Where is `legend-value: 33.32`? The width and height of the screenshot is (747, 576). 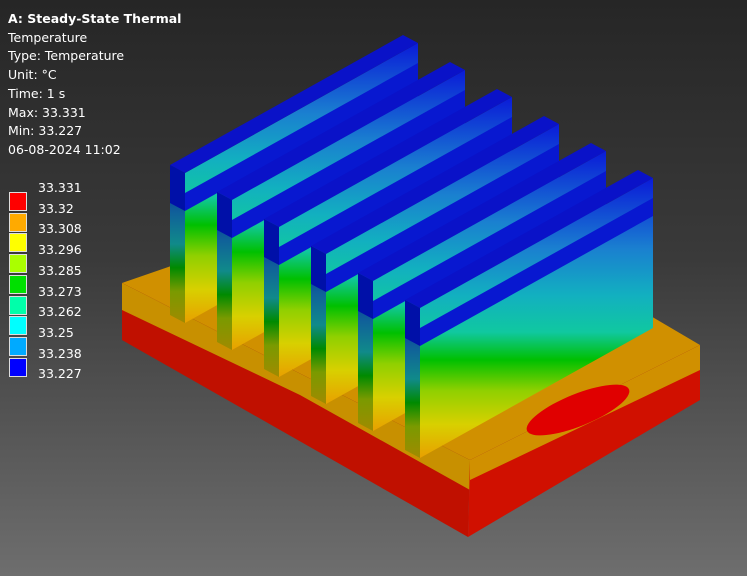
legend-value: 33.32 is located at coordinates (56, 208).